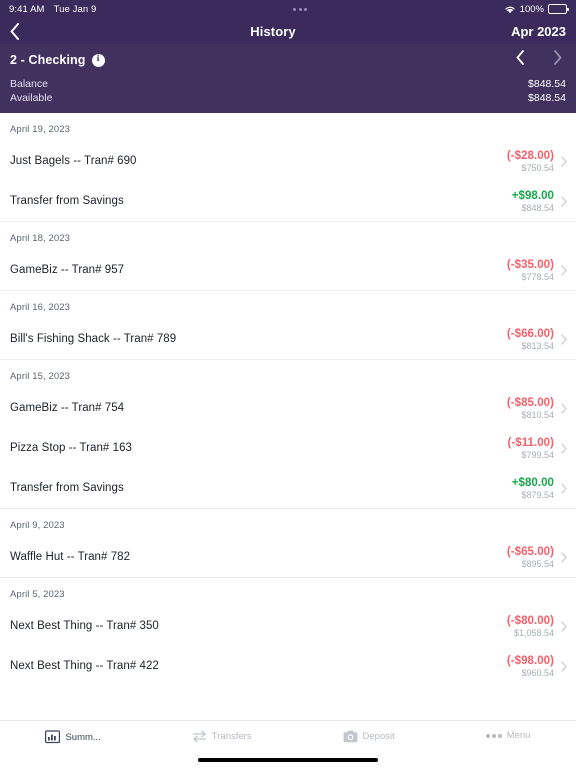 The image size is (576, 768). What do you see at coordinates (288, 557) in the screenshot?
I see `table-row: Waffle Hut -- Tran# 782 (-$65.00) $895.54` at bounding box center [288, 557].